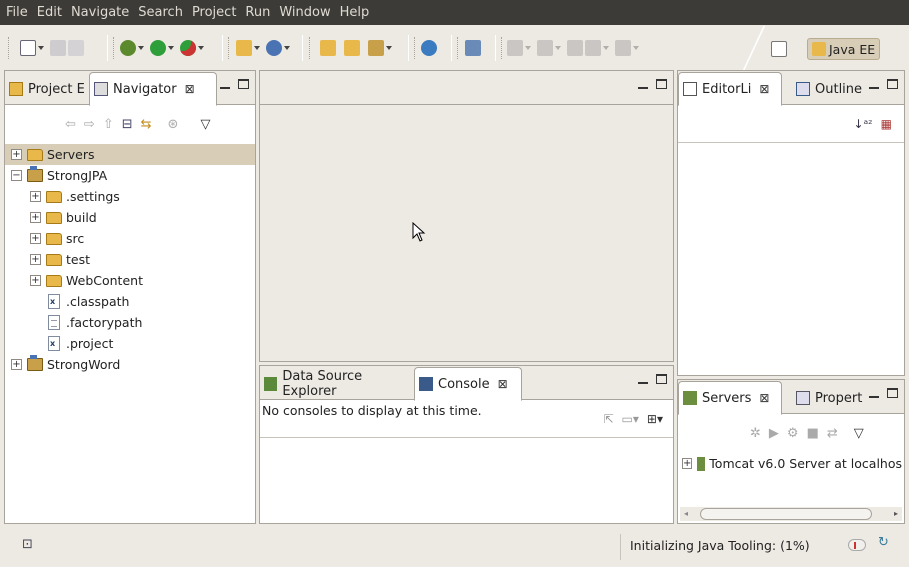 This screenshot has width=909, height=567. What do you see at coordinates (274, 48) in the screenshot?
I see `new-class-icon` at bounding box center [274, 48].